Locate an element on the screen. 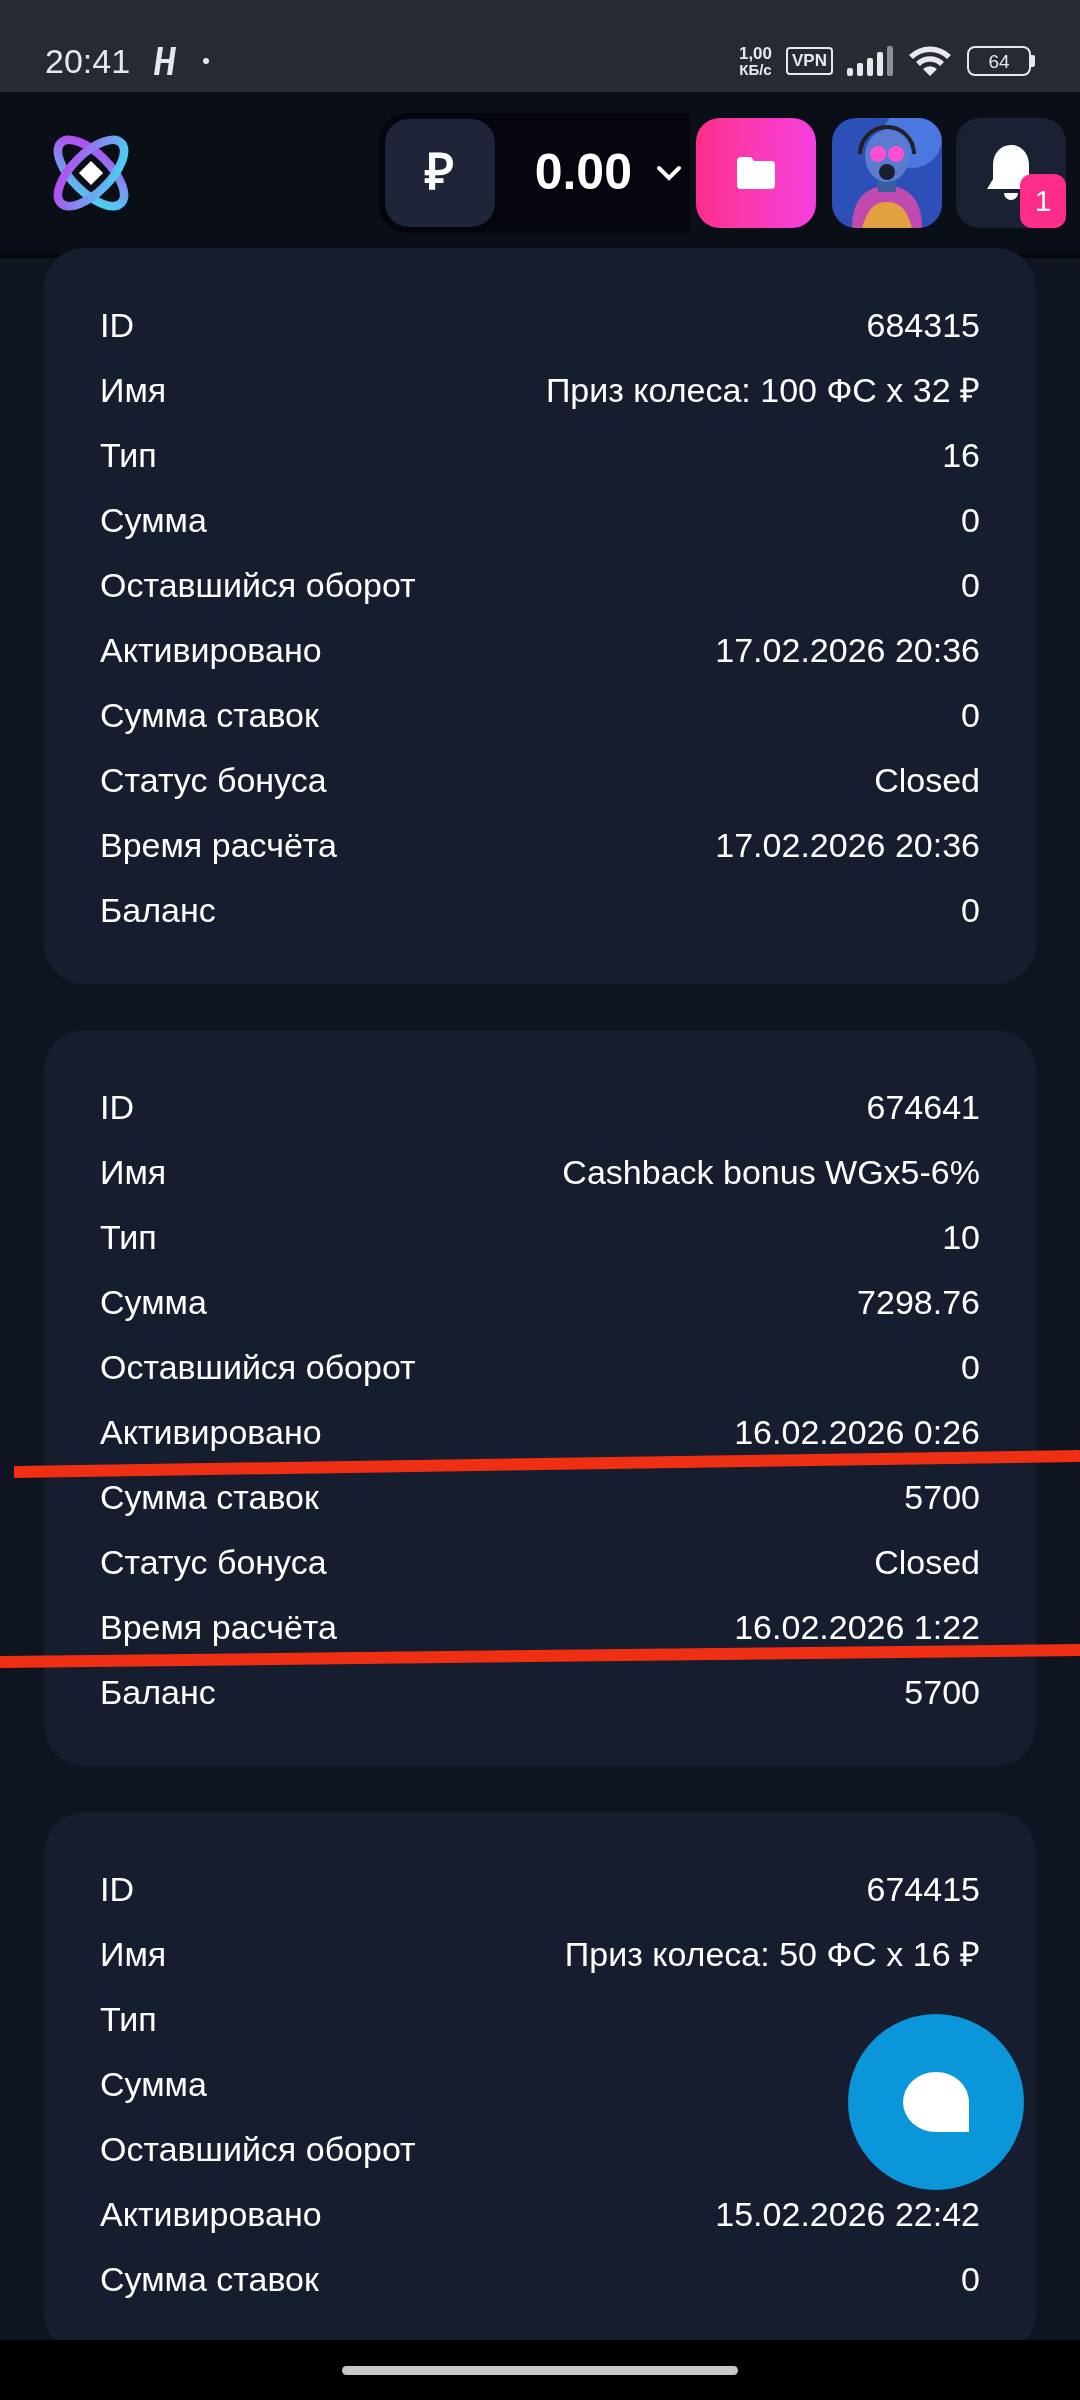  notification-badge: 1 is located at coordinates (1043, 200).